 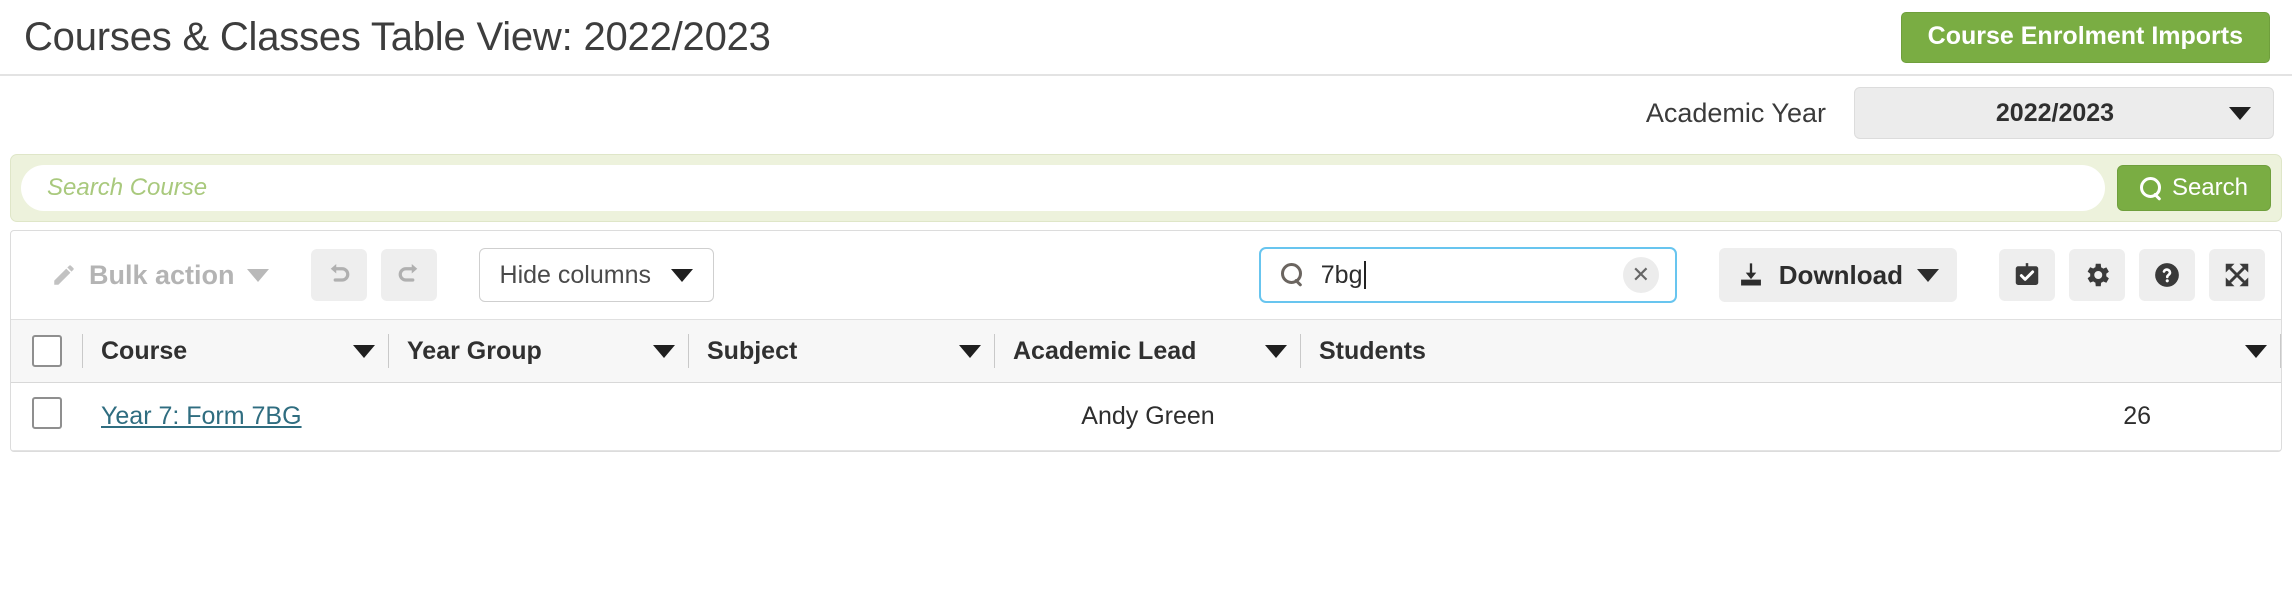 I want to click on column-header-year-group: Year Group, so click(x=539, y=351).